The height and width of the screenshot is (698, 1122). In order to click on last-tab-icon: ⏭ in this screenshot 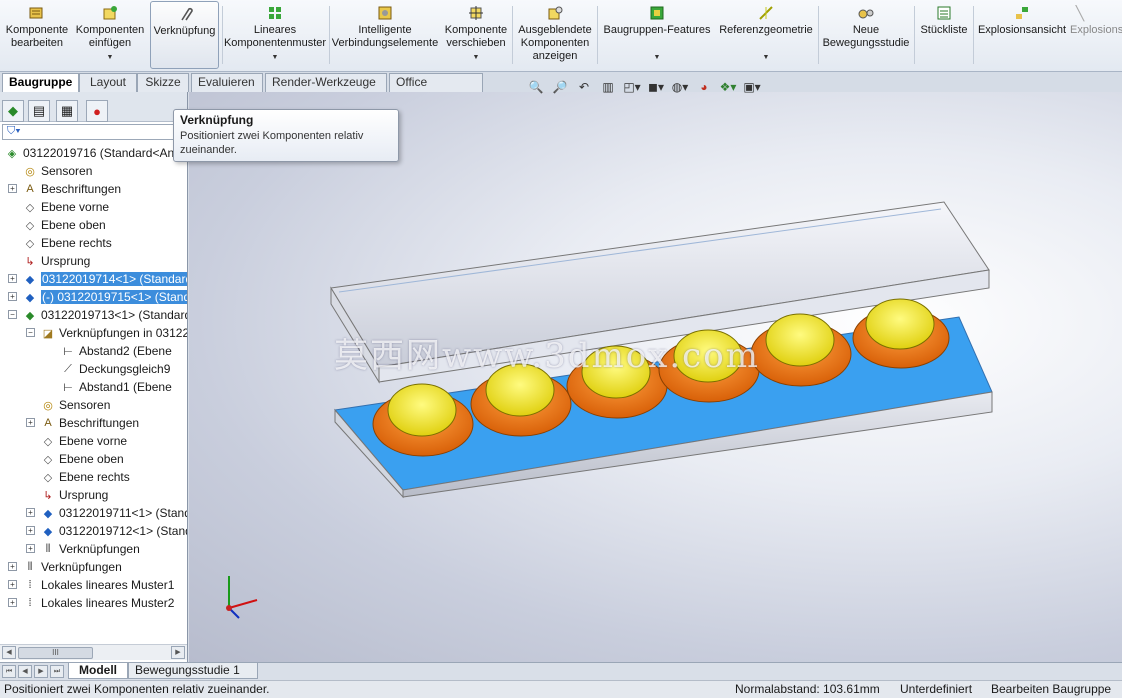, I will do `click(57, 671)`.